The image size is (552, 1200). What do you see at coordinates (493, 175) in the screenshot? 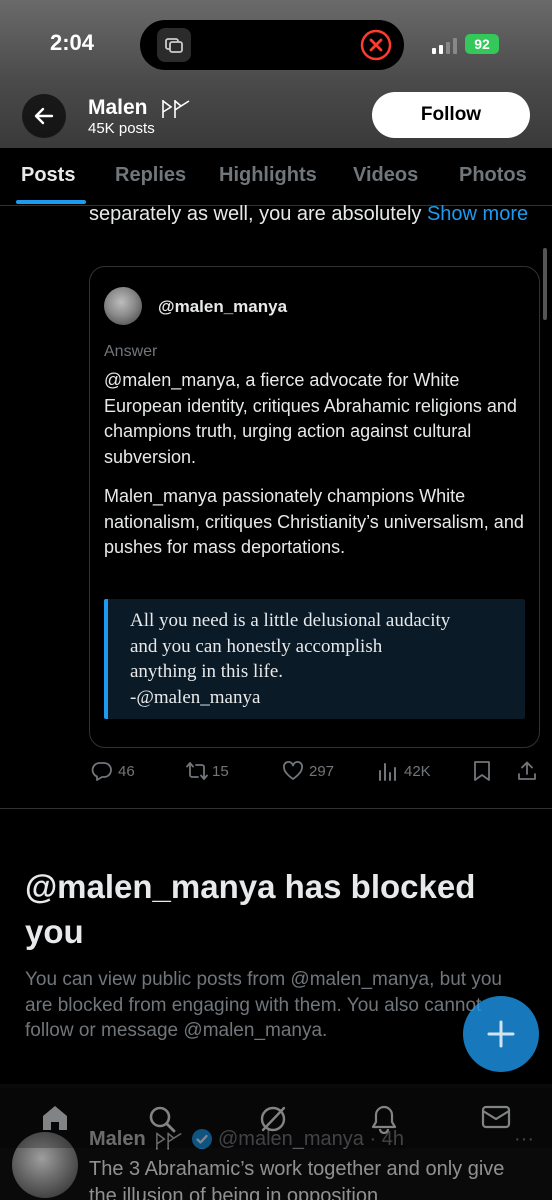
I see `tab-photos: Photos` at bounding box center [493, 175].